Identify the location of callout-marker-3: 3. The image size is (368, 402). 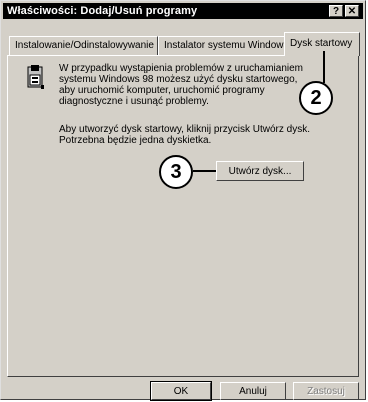
(176, 172).